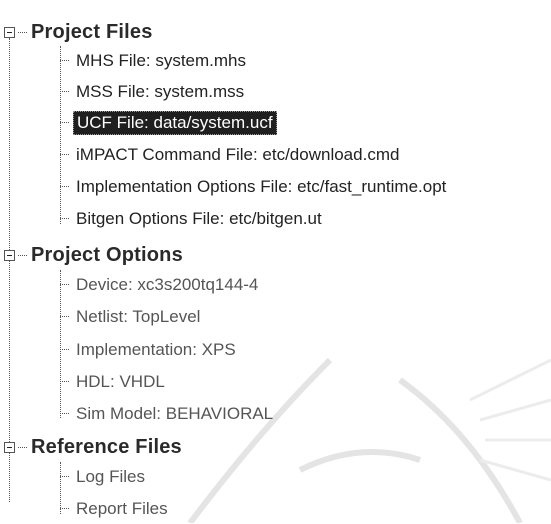  I want to click on tree-item-mss-file: MSS File: system.mss, so click(153, 91).